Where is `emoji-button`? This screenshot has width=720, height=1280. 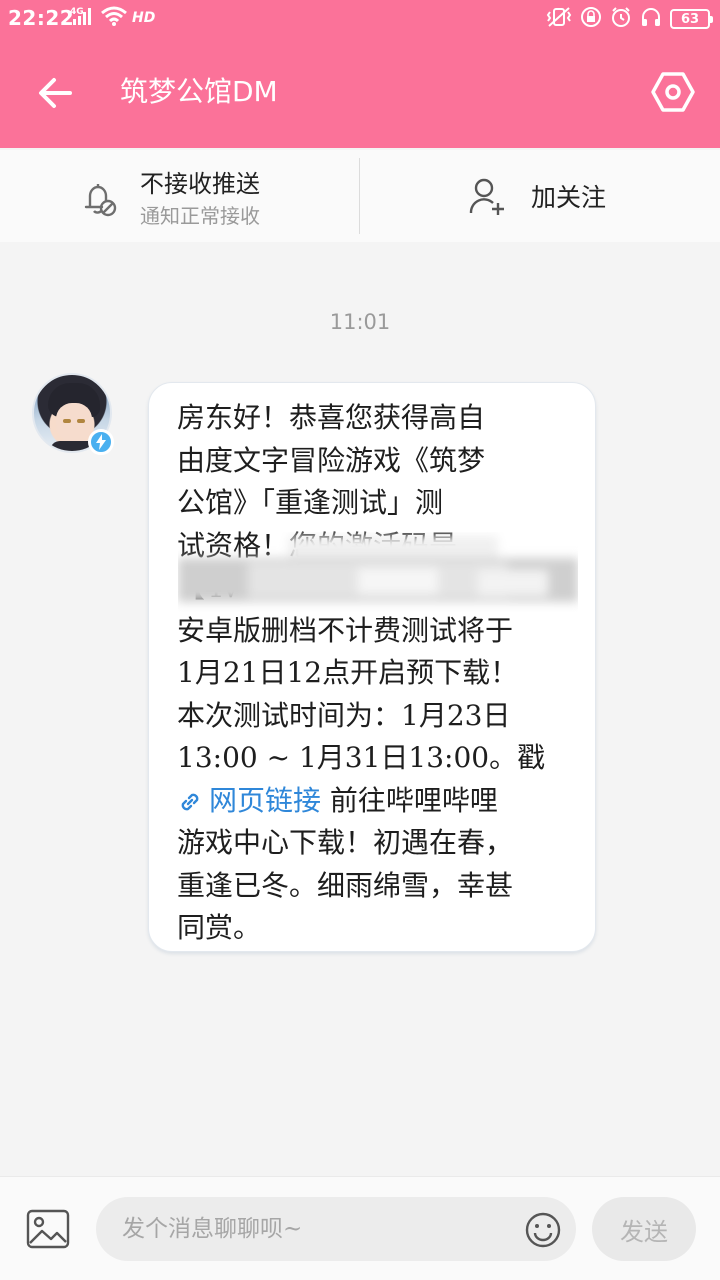
emoji-button is located at coordinates (543, 1230).